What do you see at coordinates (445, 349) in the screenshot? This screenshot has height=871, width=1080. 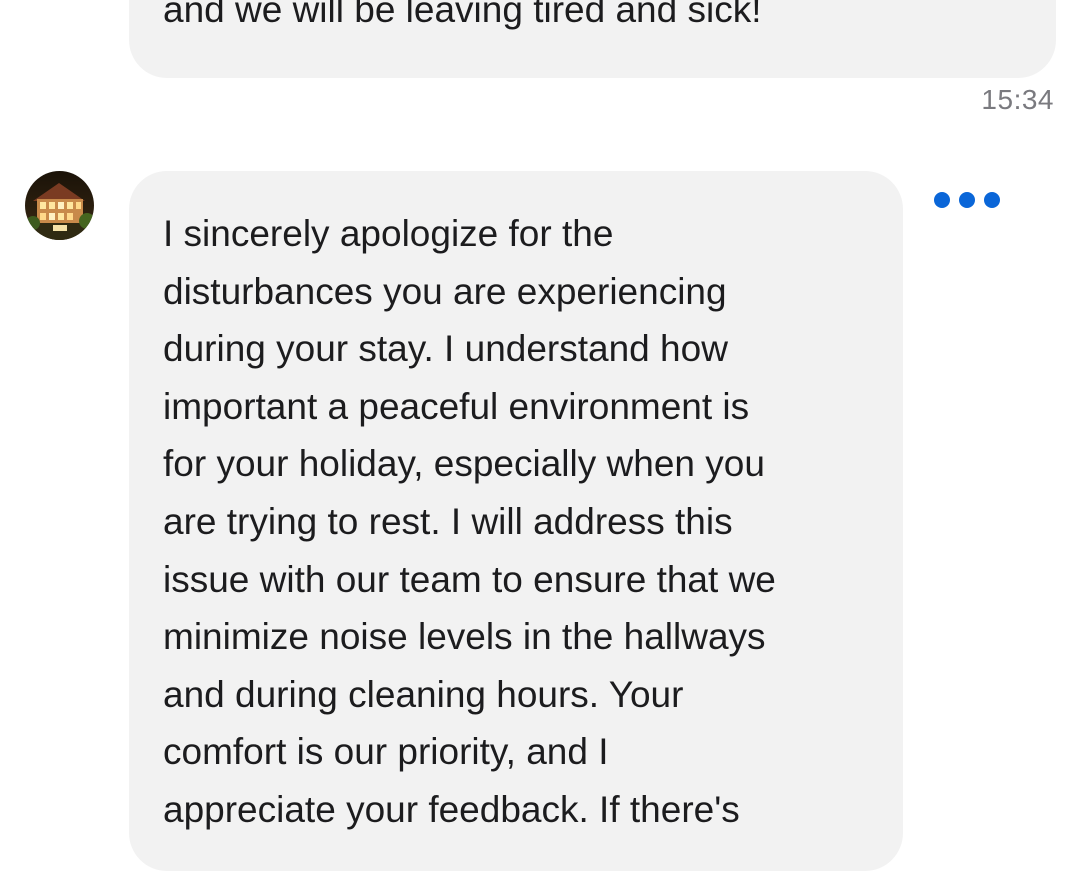 I see `message-line: during your stay. I understand how` at bounding box center [445, 349].